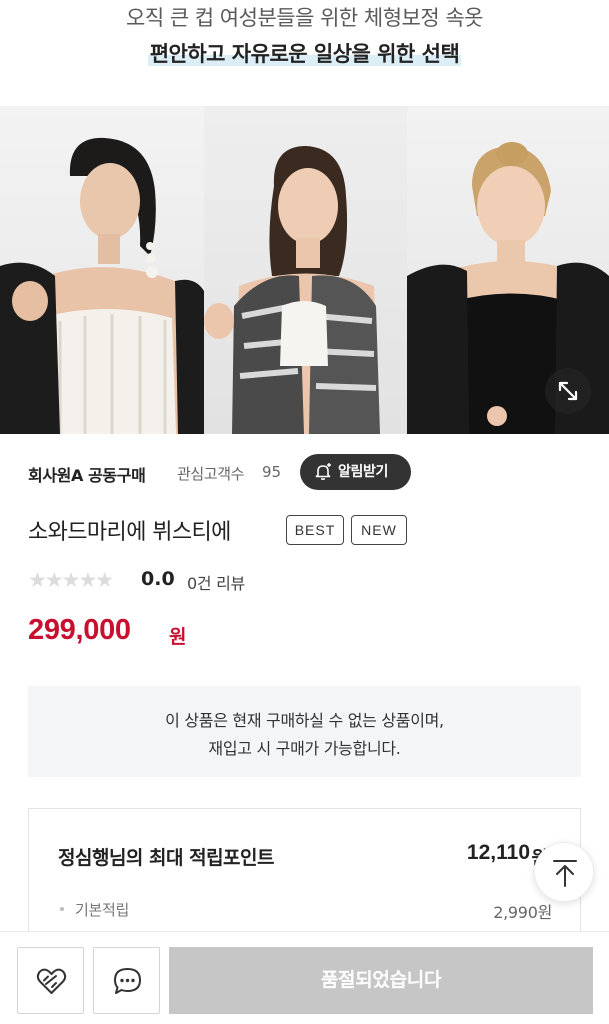  I want to click on rating-row: ★★★★★ 0.0 0건 리뷰, so click(228, 580).